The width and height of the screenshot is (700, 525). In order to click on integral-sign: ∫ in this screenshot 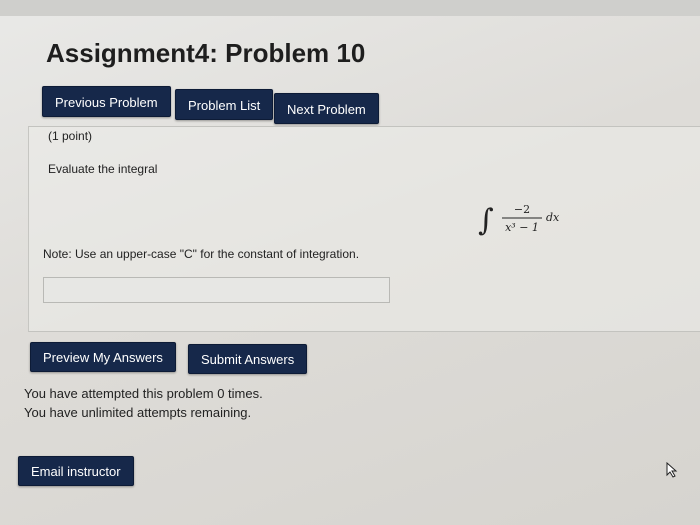, I will do `click(486, 220)`.